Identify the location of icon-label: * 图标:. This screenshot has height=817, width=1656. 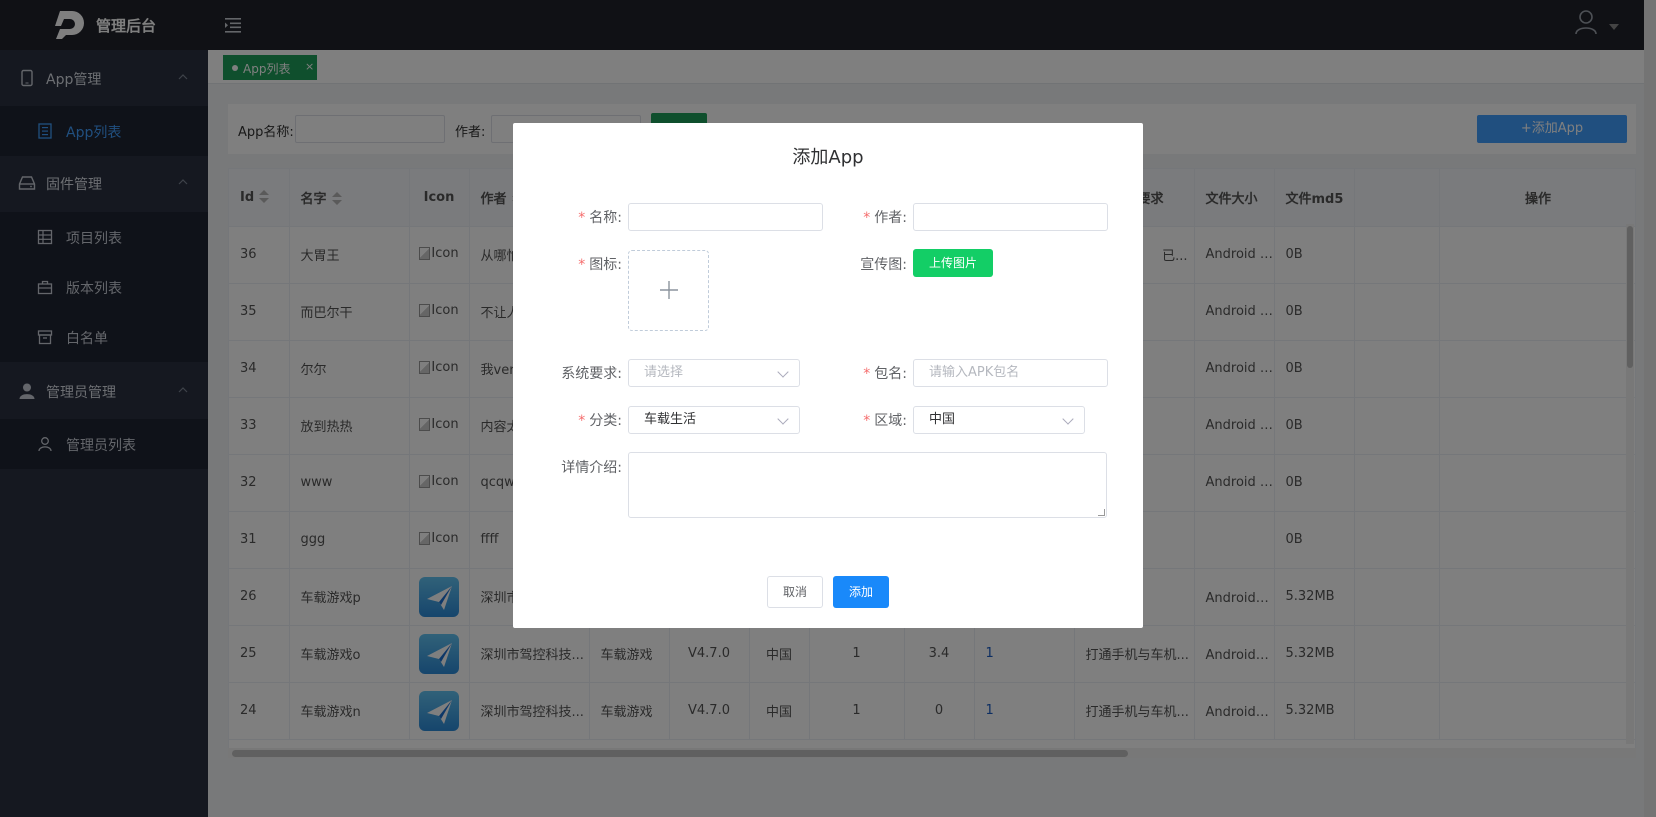
(600, 265).